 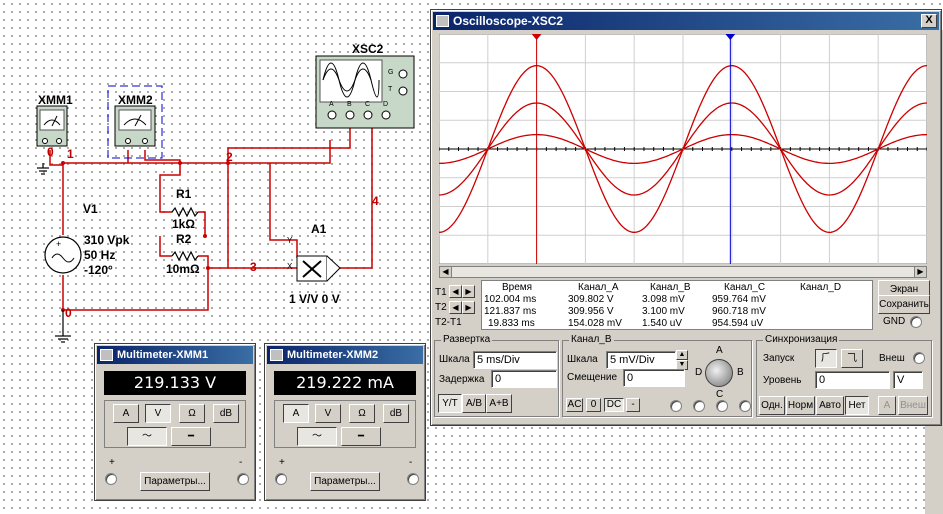 I want to click on t2-left-arrow-icon: ◀, so click(x=455, y=307).